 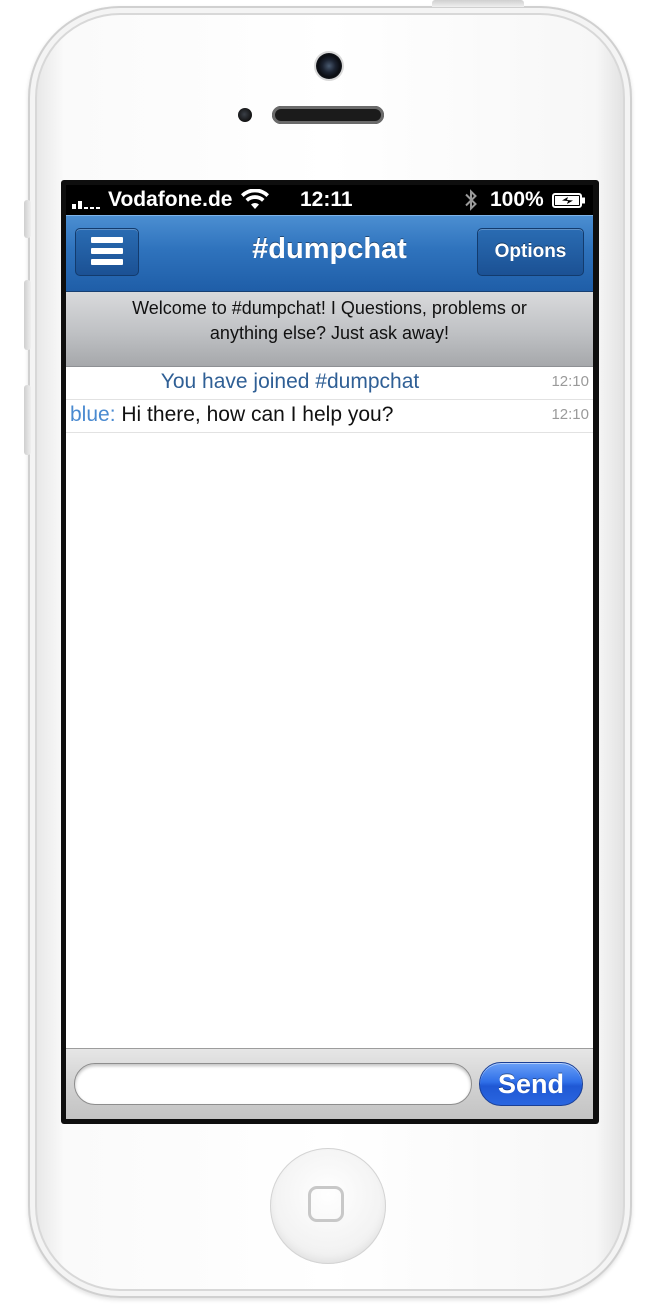 I want to click on clock: 12:11, so click(x=326, y=199).